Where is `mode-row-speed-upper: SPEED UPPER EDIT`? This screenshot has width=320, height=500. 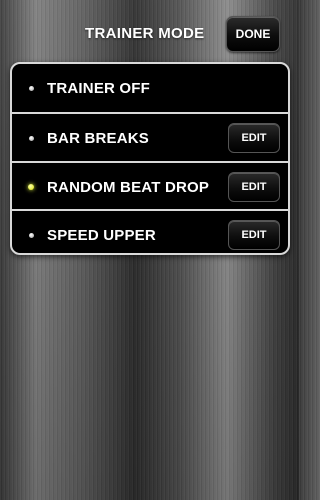 mode-row-speed-upper: SPEED UPPER EDIT is located at coordinates (150, 232).